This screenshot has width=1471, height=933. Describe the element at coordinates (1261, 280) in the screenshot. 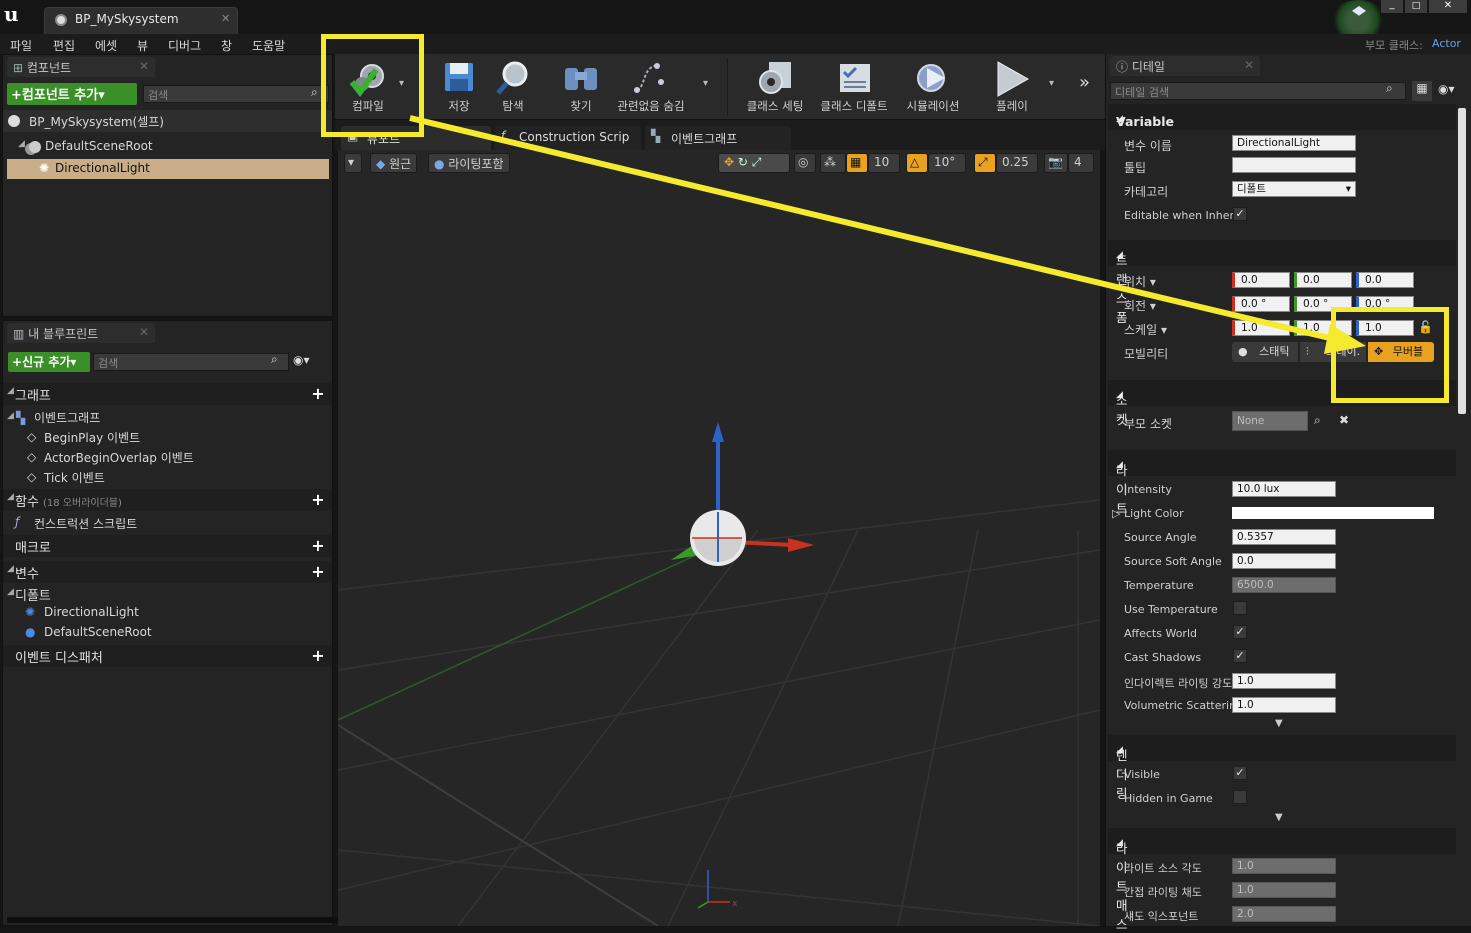

I see `location-x-input: 0.0` at that location.